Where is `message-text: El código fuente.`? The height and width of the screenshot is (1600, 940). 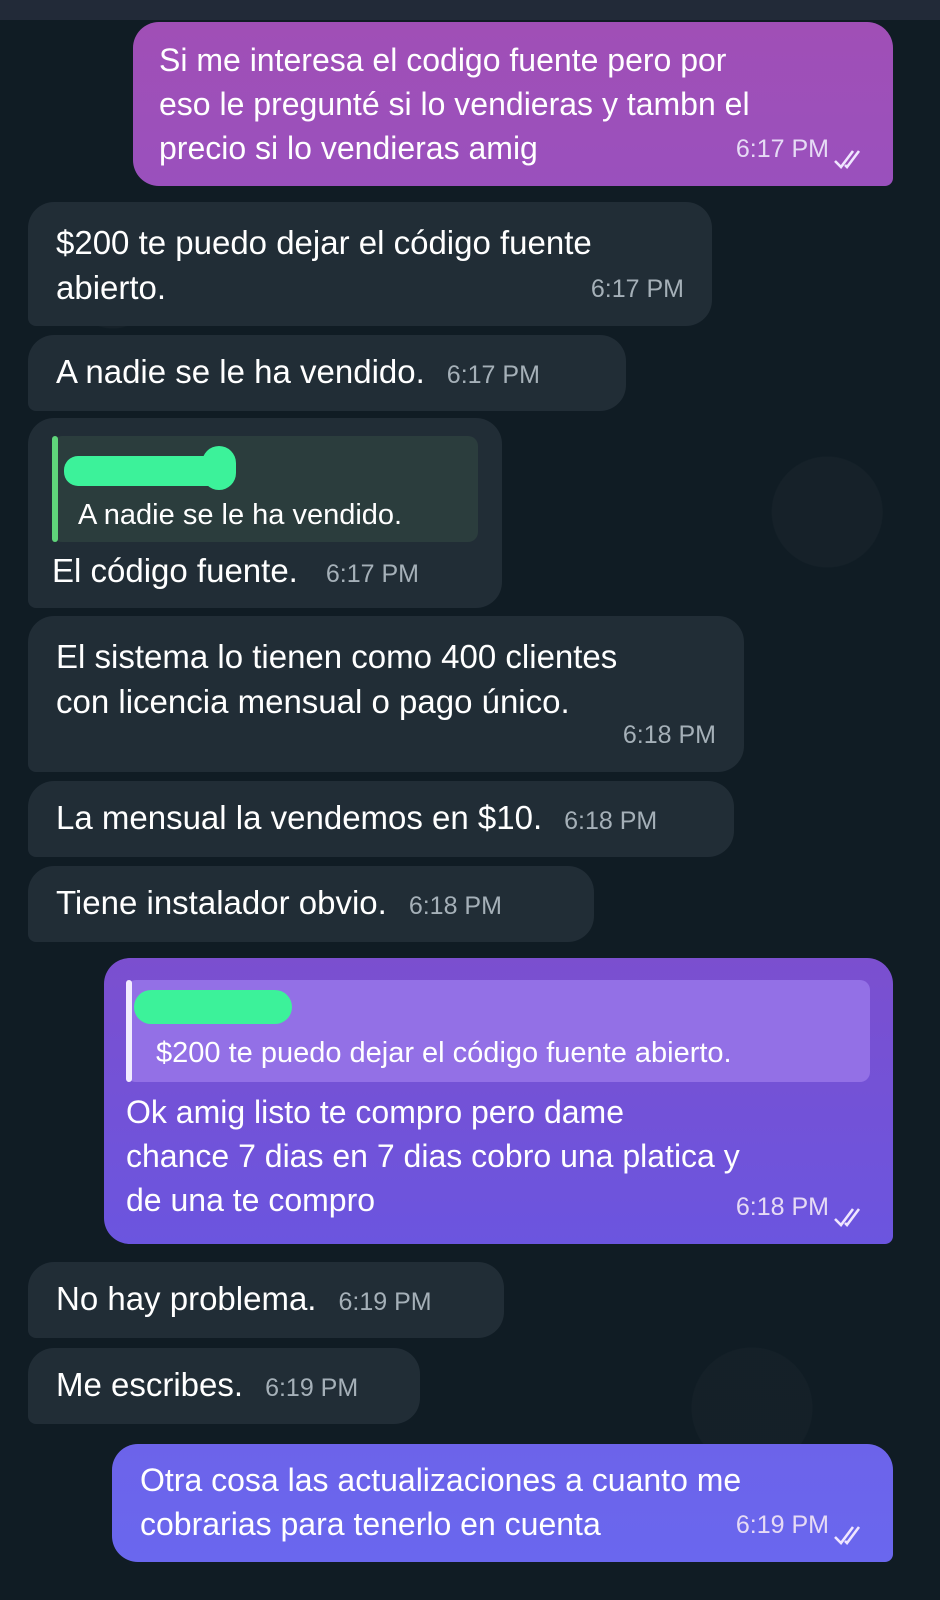
message-text: El código fuente. is located at coordinates (175, 570).